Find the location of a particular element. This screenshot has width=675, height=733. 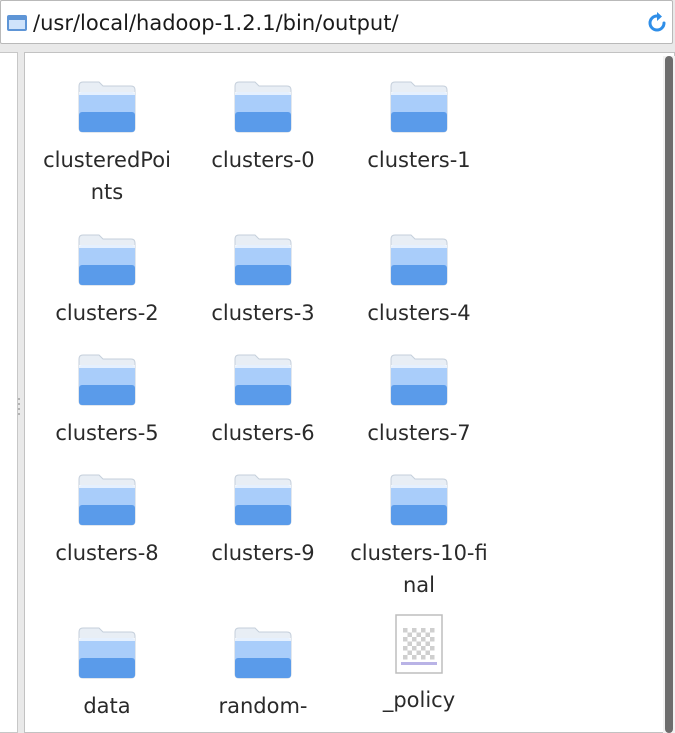

folder-item: clusters-9 is located at coordinates (263, 521).